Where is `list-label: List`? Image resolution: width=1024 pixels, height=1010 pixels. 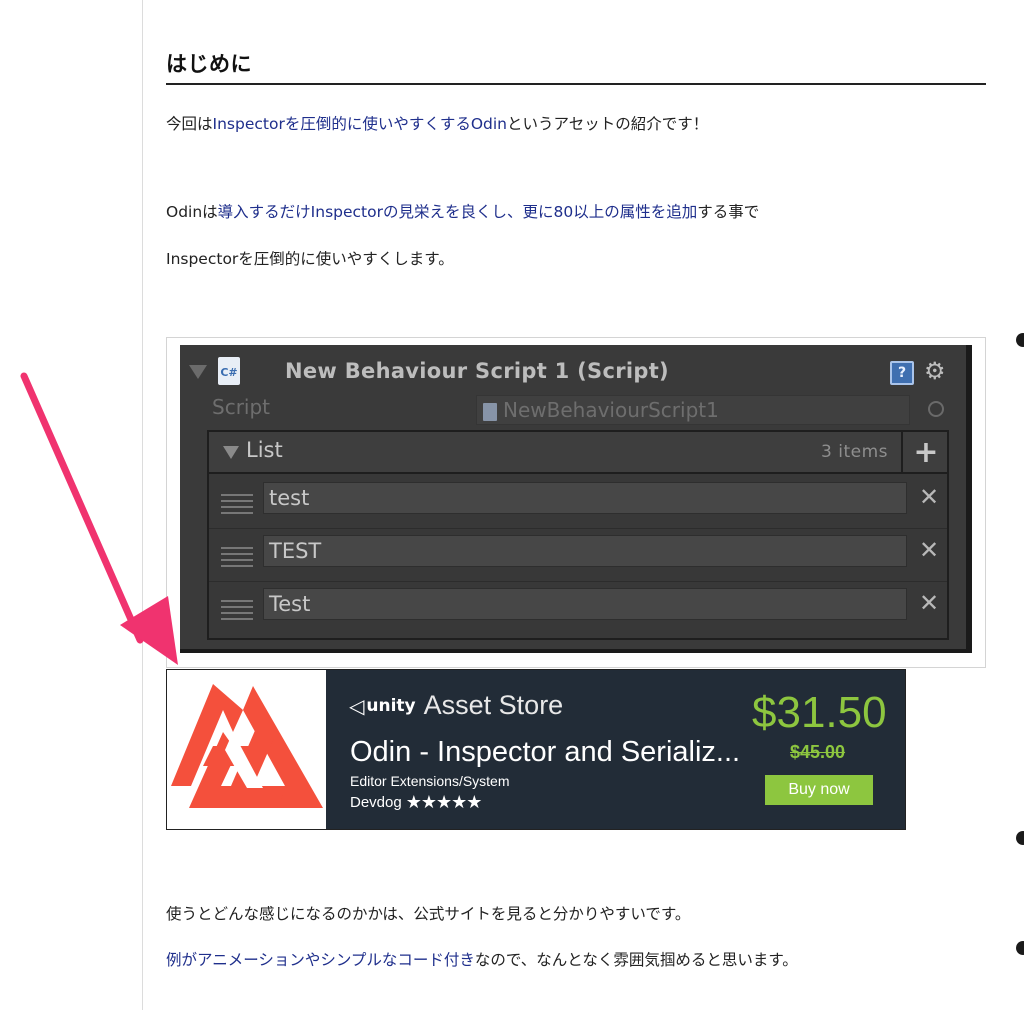
list-label: List is located at coordinates (264, 450).